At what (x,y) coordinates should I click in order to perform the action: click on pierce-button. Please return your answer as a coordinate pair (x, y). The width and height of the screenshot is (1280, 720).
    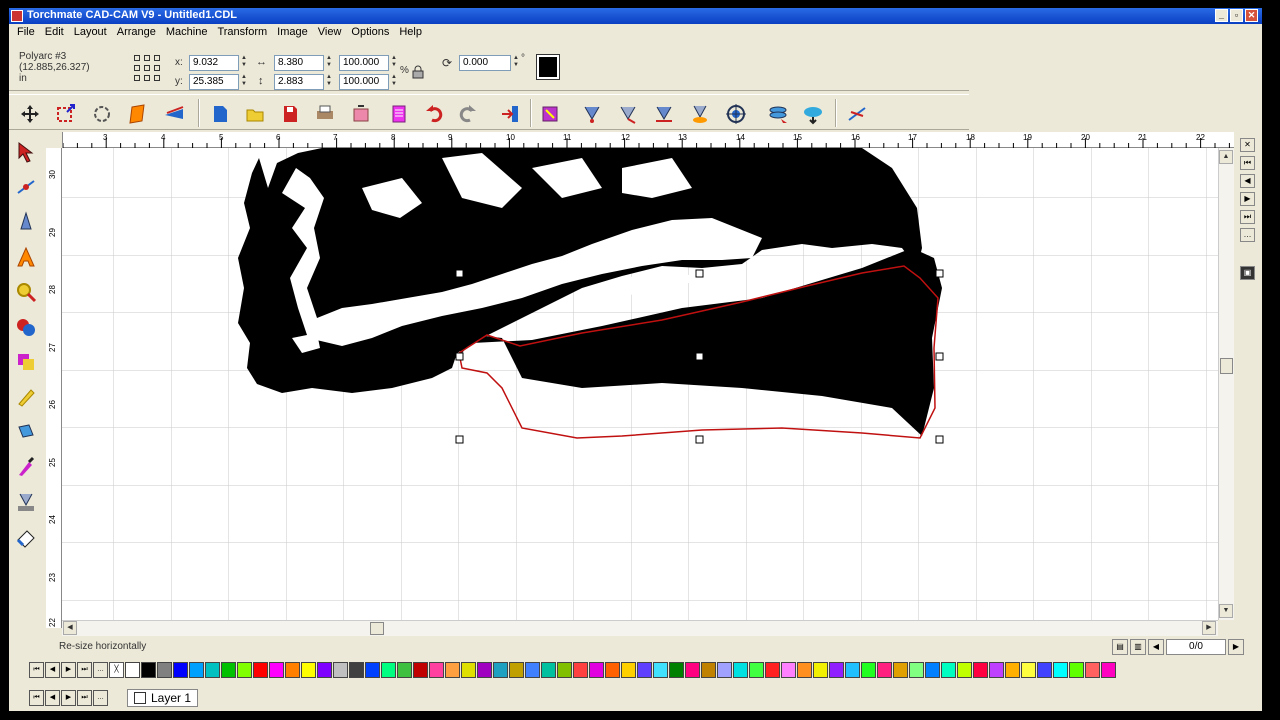
    Looking at the image, I should click on (664, 114).